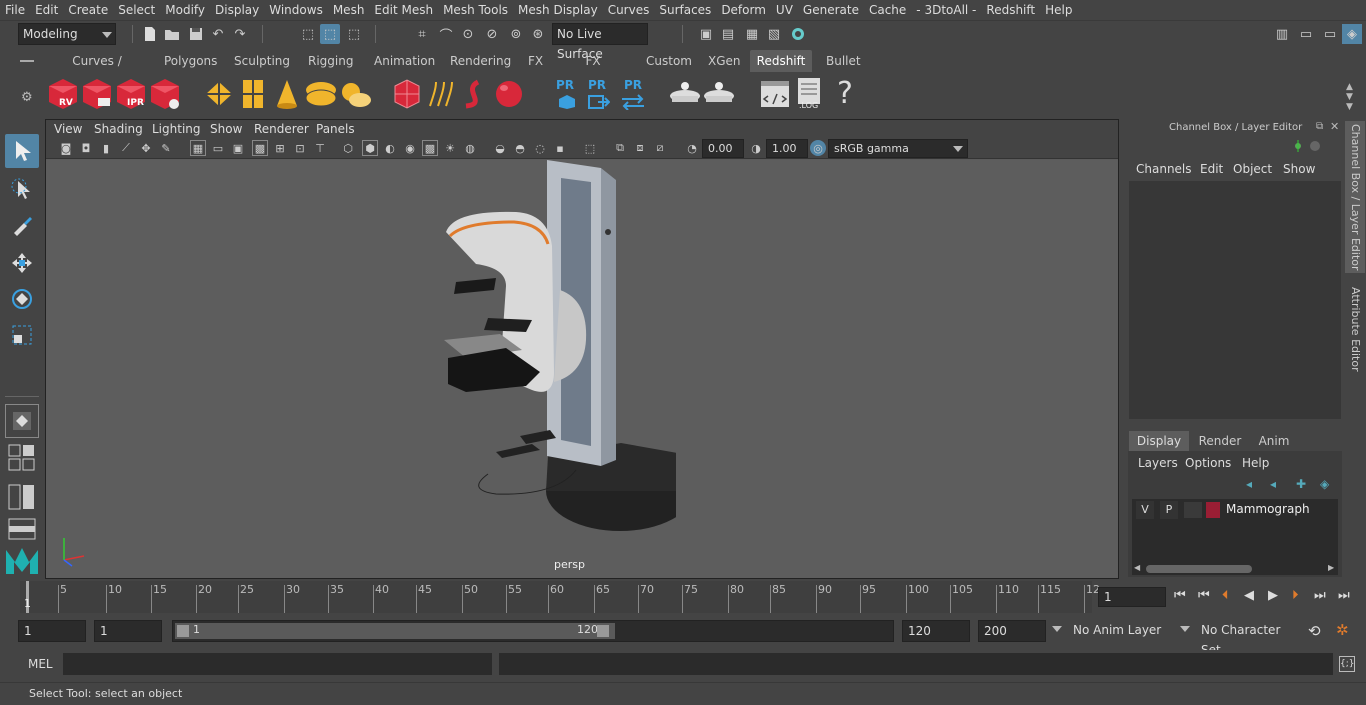  I want to click on tab-sculpting: Sculpting, so click(259, 61).